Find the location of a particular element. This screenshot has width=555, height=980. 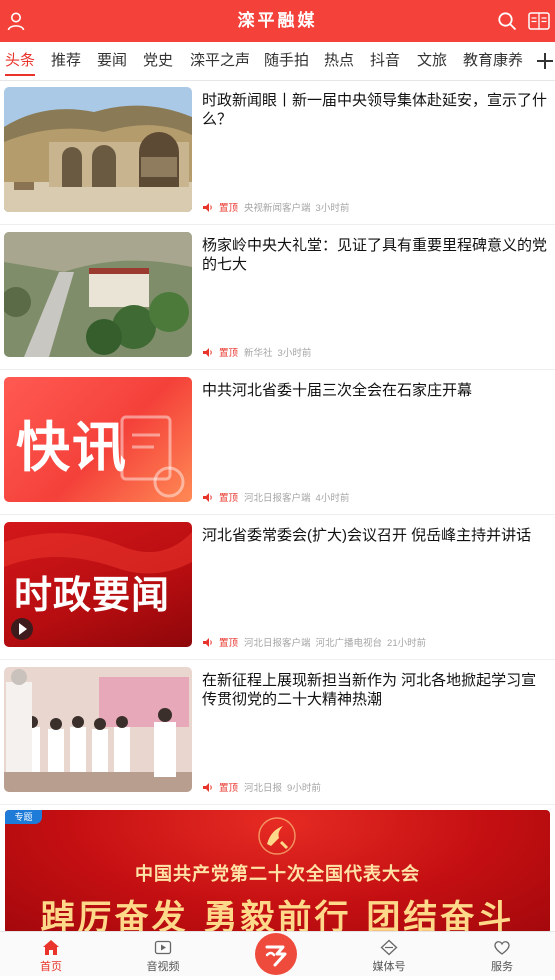

banner-title: 中国共产党第二十次全国代表大会 is located at coordinates (277, 874).